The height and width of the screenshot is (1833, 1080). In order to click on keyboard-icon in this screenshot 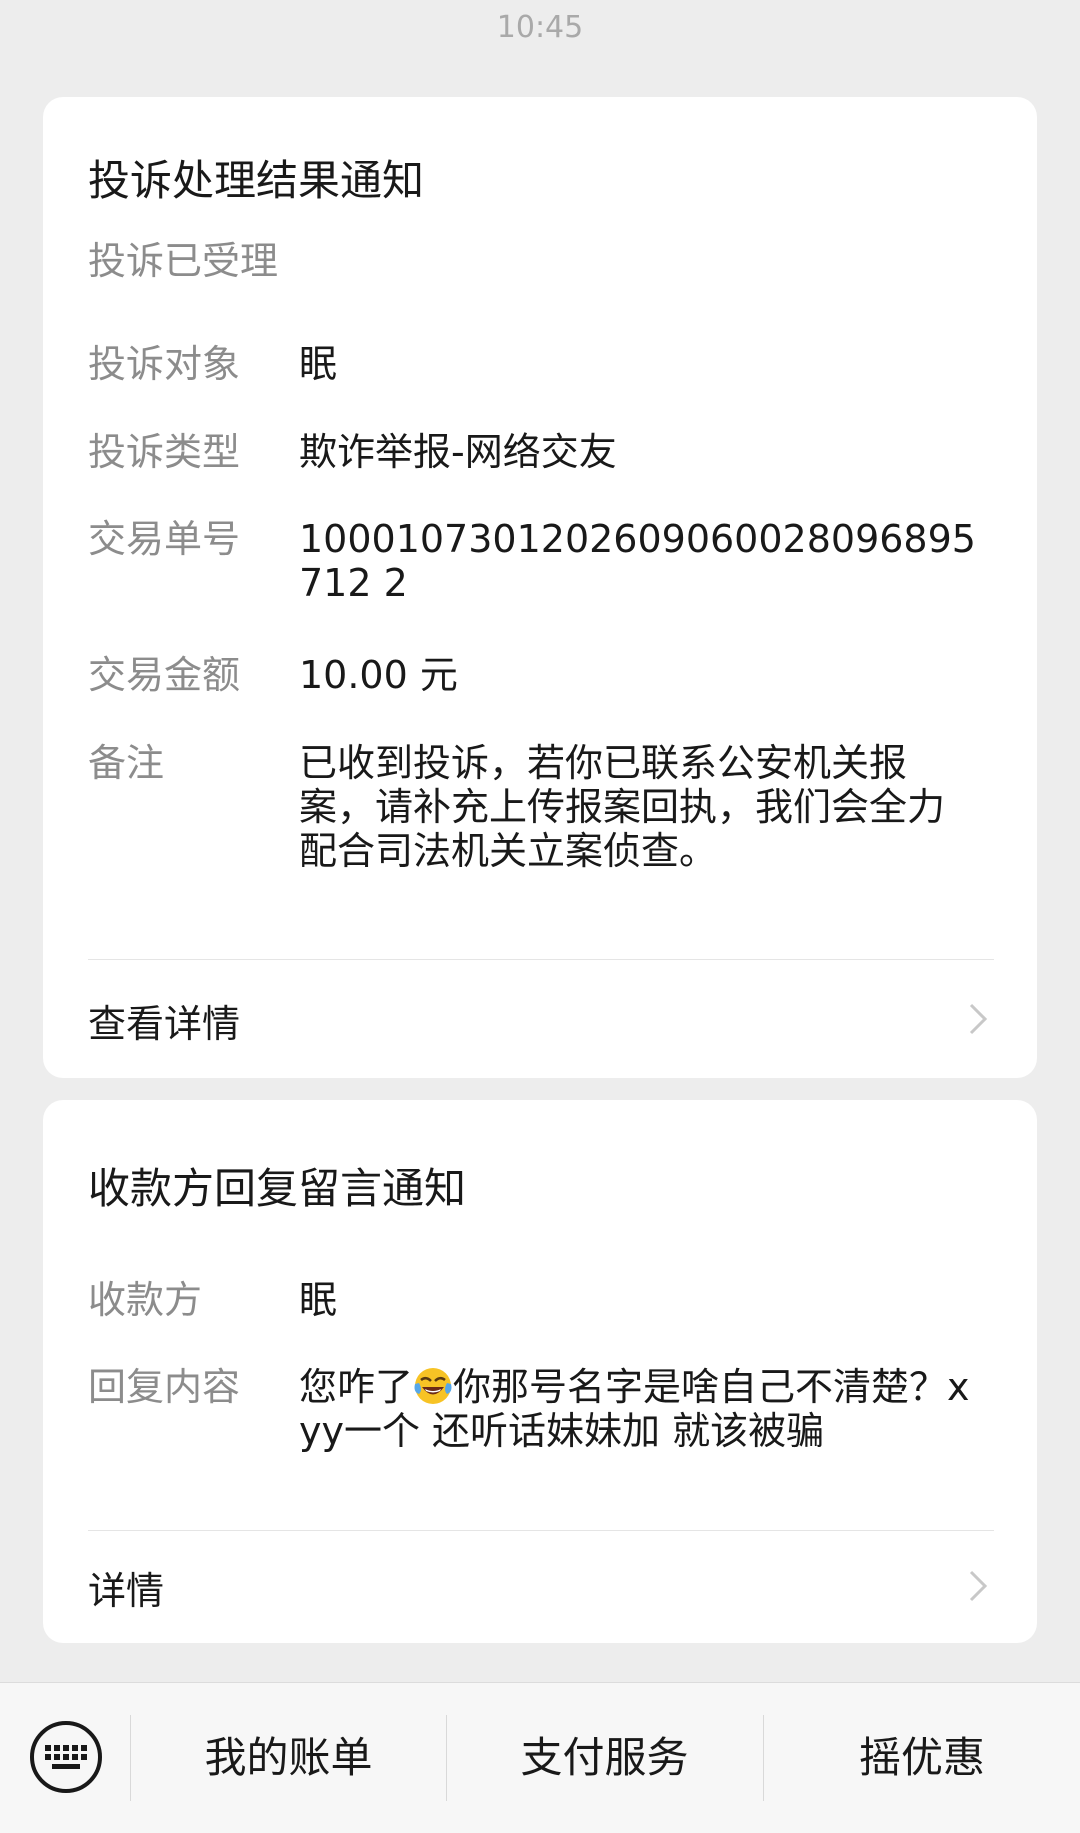, I will do `click(66, 1757)`.